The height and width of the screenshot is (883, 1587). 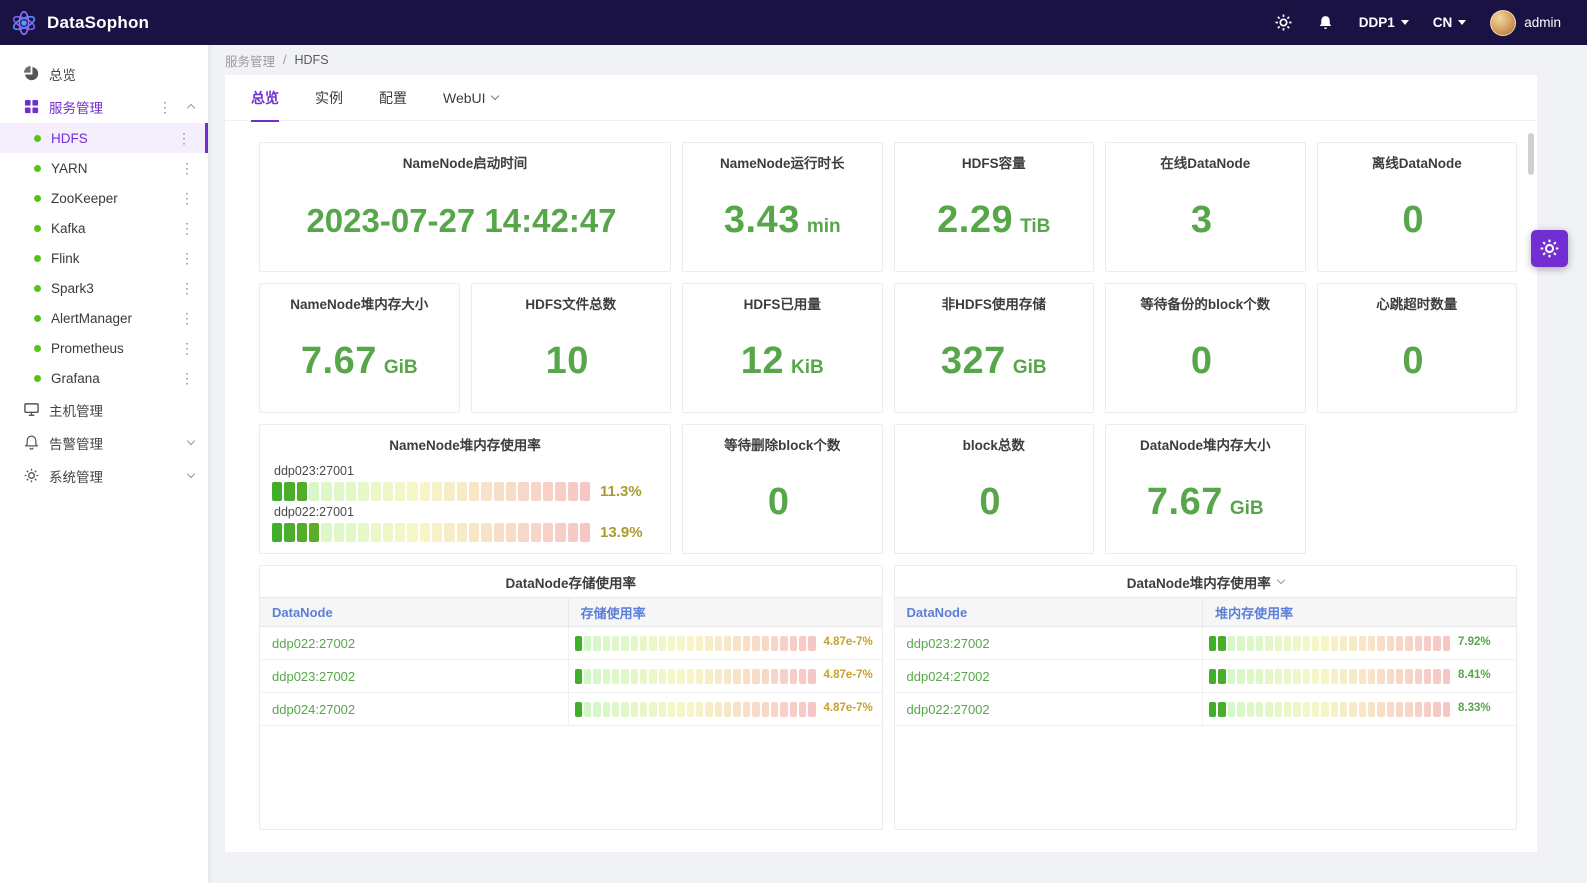 I want to click on chevron-up-icon, so click(x=191, y=108).